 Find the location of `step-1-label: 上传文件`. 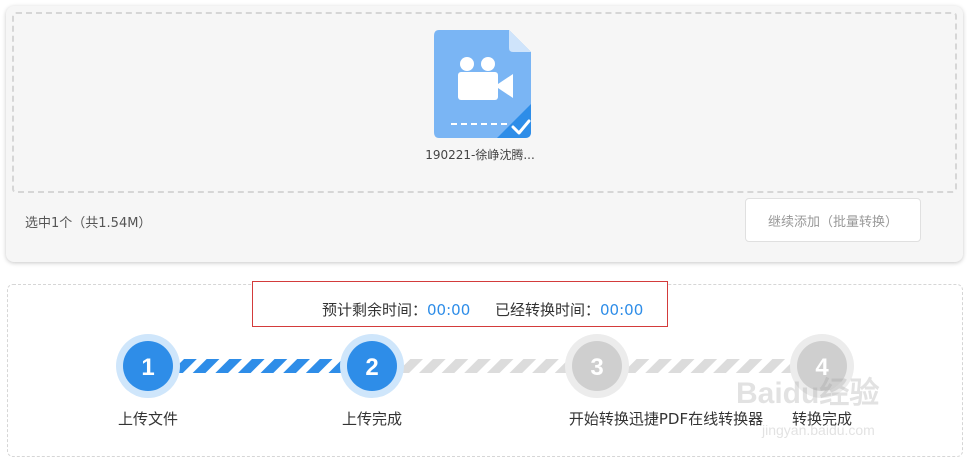

step-1-label: 上传文件 is located at coordinates (148, 419).